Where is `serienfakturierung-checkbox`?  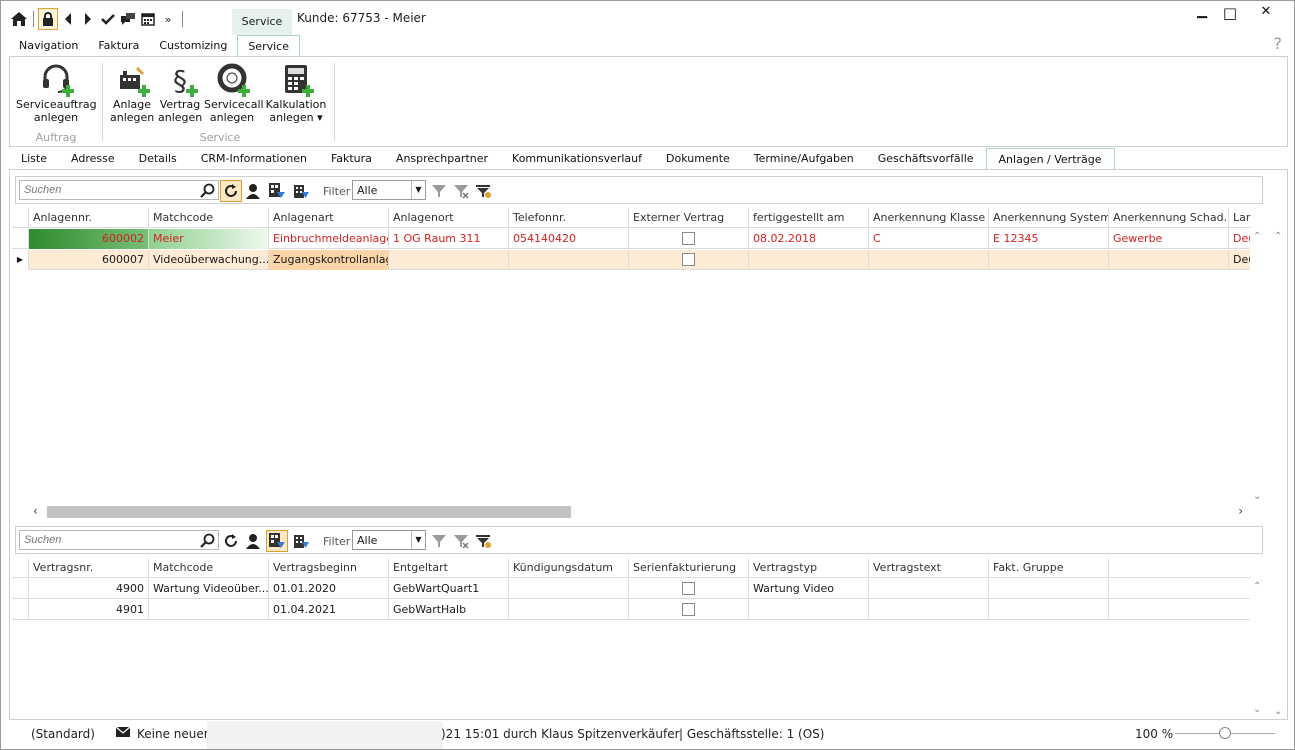
serienfakturierung-checkbox is located at coordinates (689, 610).